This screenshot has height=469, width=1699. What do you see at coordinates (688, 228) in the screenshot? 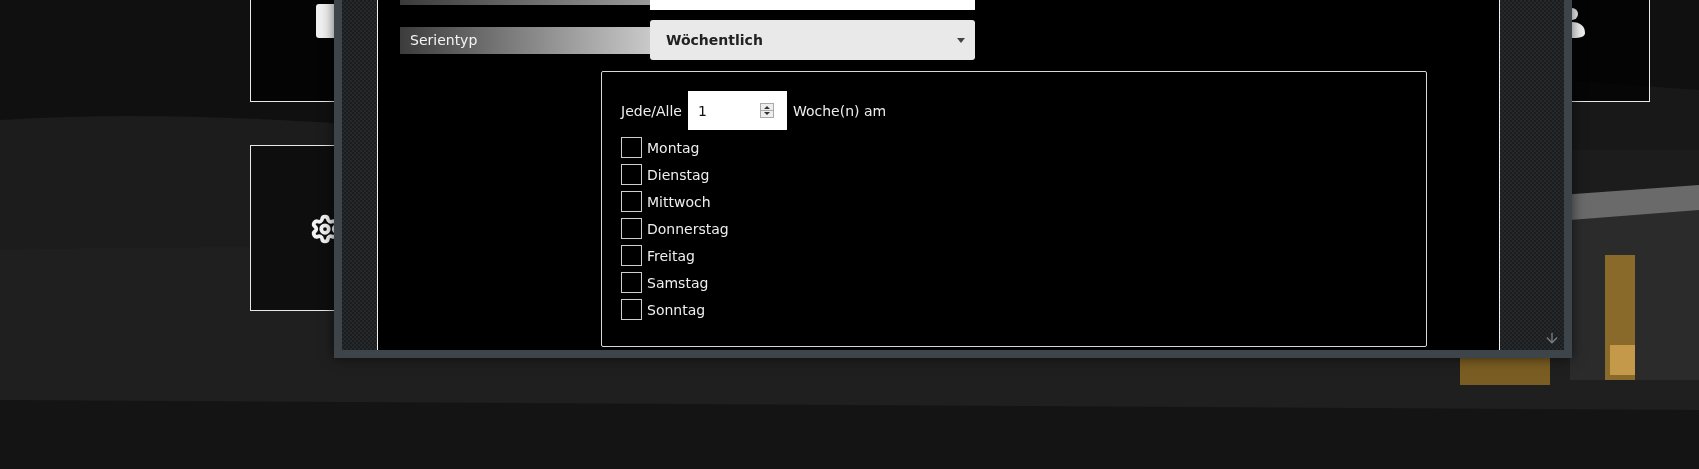
I see `day-label: Donnerstag` at bounding box center [688, 228].